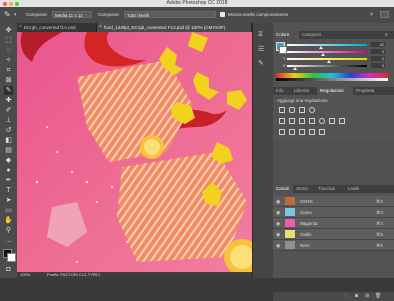  What do you see at coordinates (8, 30) in the screenshot?
I see `move-tool-icon: ✥` at bounding box center [8, 30].